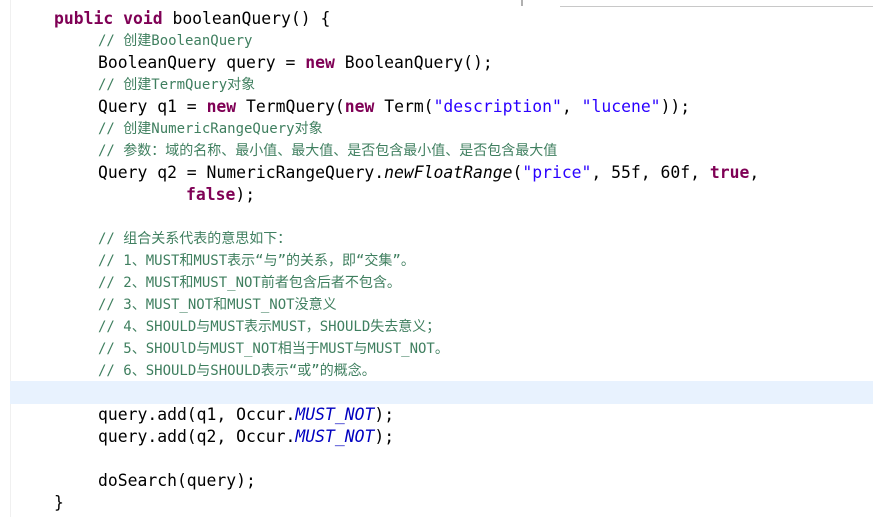 The width and height of the screenshot is (873, 517). Describe the element at coordinates (59, 502) in the screenshot. I see `code-token: }` at that location.